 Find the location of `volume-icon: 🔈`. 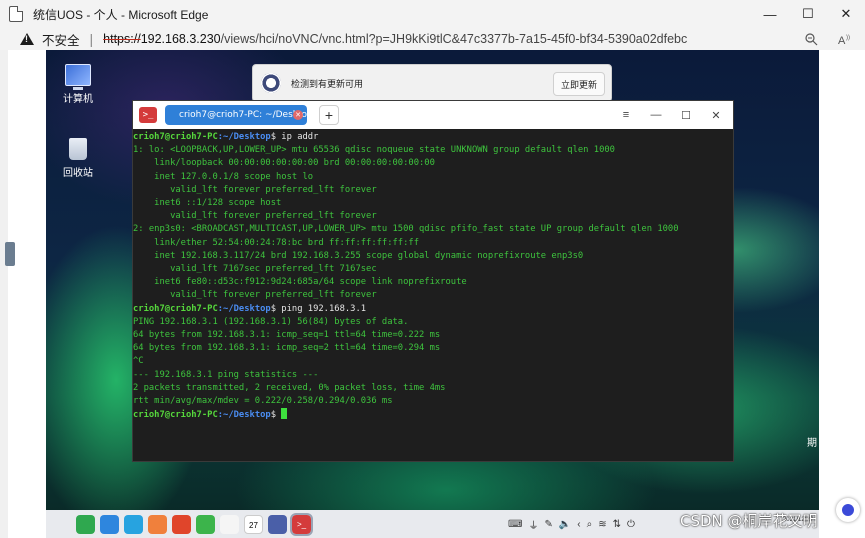

volume-icon: 🔈 is located at coordinates (565, 524).